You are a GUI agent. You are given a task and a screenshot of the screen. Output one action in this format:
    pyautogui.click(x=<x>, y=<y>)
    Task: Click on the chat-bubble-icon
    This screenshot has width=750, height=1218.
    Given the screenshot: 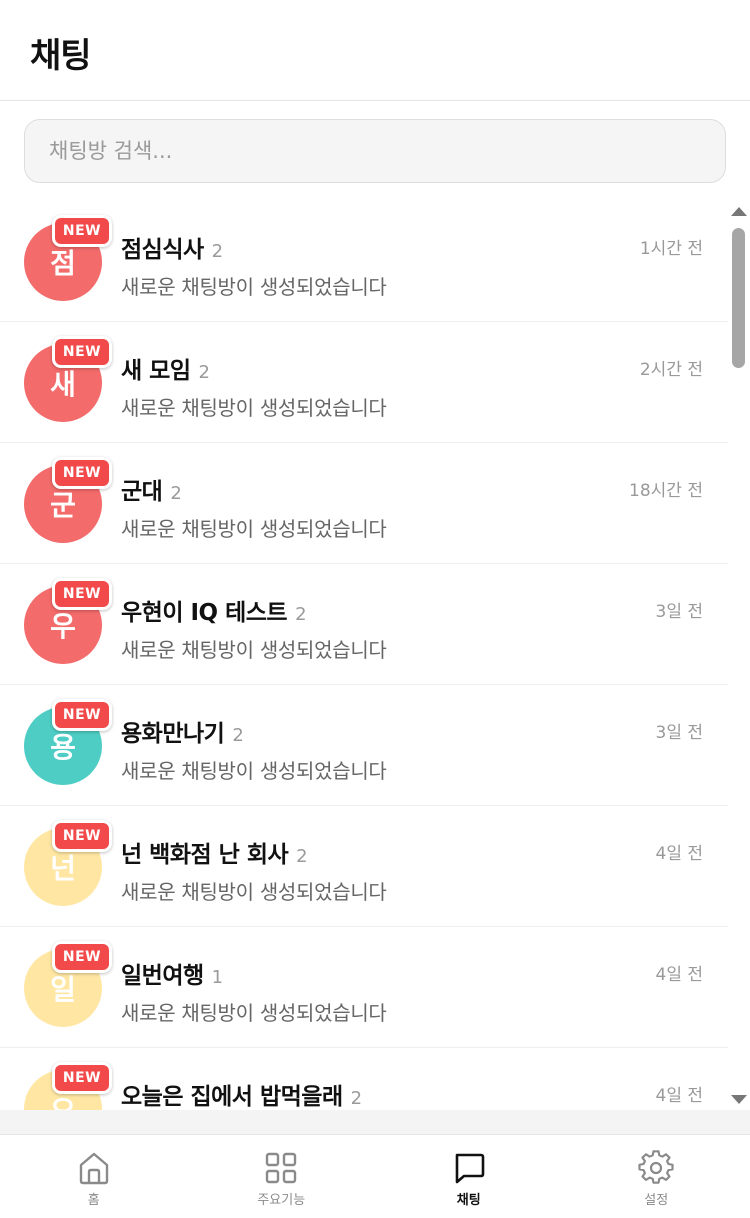 What is the action you would take?
    pyautogui.click(x=470, y=1168)
    